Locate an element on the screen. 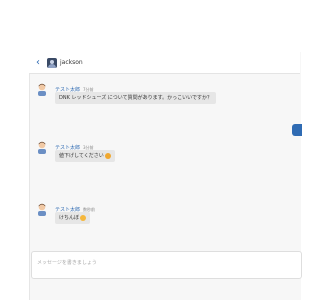 The image size is (320, 300). back-chevron-icon: ‹ is located at coordinates (38, 63).